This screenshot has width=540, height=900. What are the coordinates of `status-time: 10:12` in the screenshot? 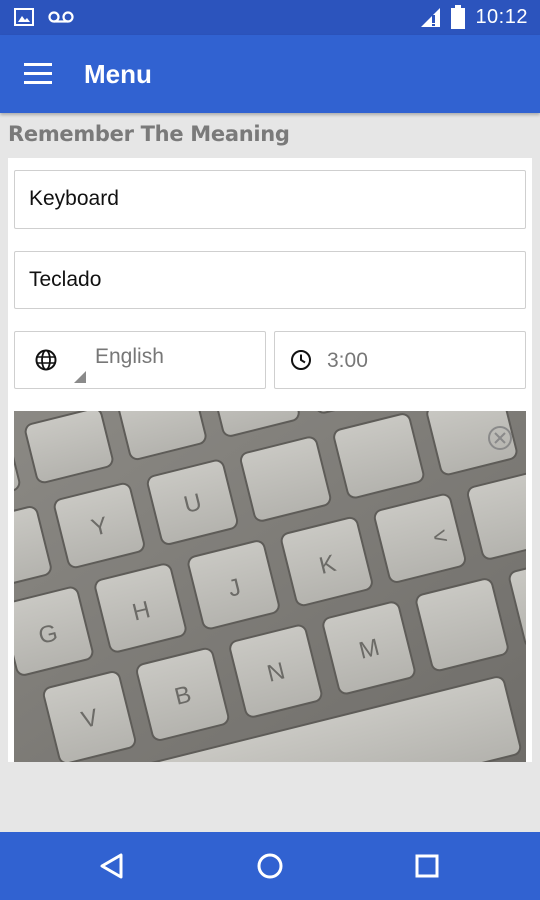 It's located at (501, 16).